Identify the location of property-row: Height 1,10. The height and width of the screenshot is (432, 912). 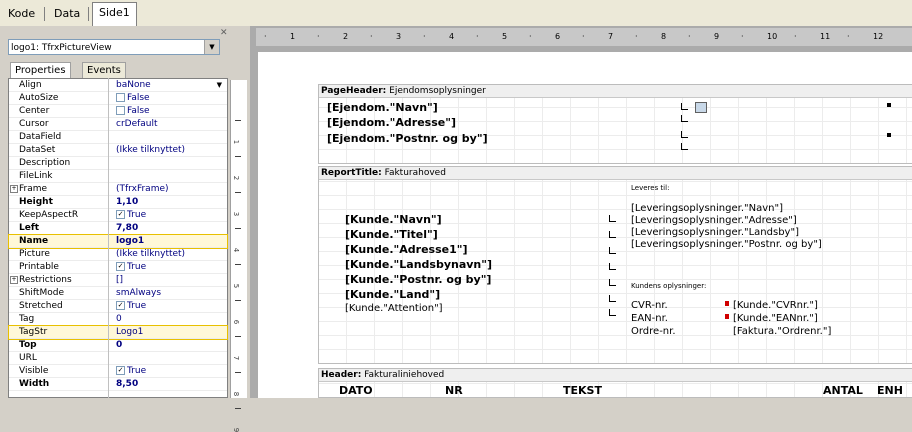
(118, 202).